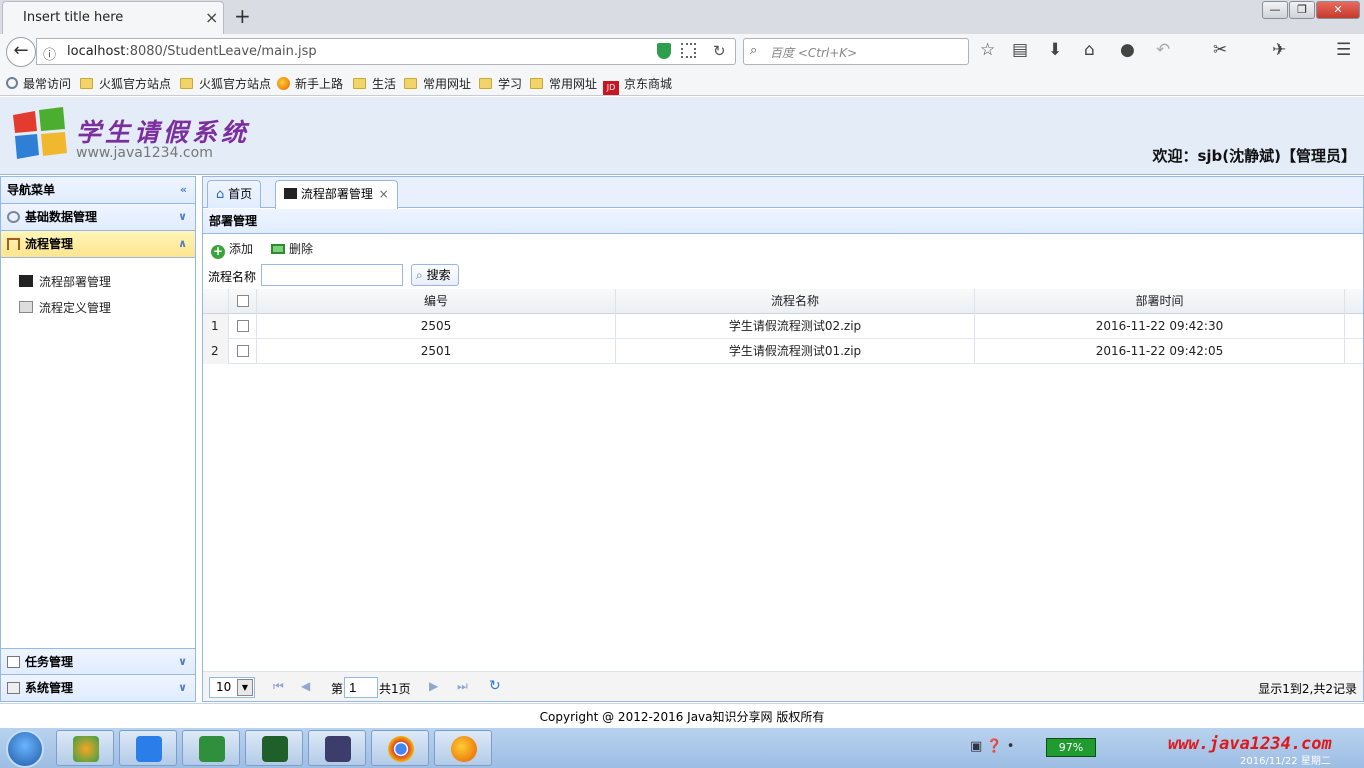 The image size is (1364, 768). Describe the element at coordinates (992, 746) in the screenshot. I see `tray-icons: ▣ ❓ •` at that location.